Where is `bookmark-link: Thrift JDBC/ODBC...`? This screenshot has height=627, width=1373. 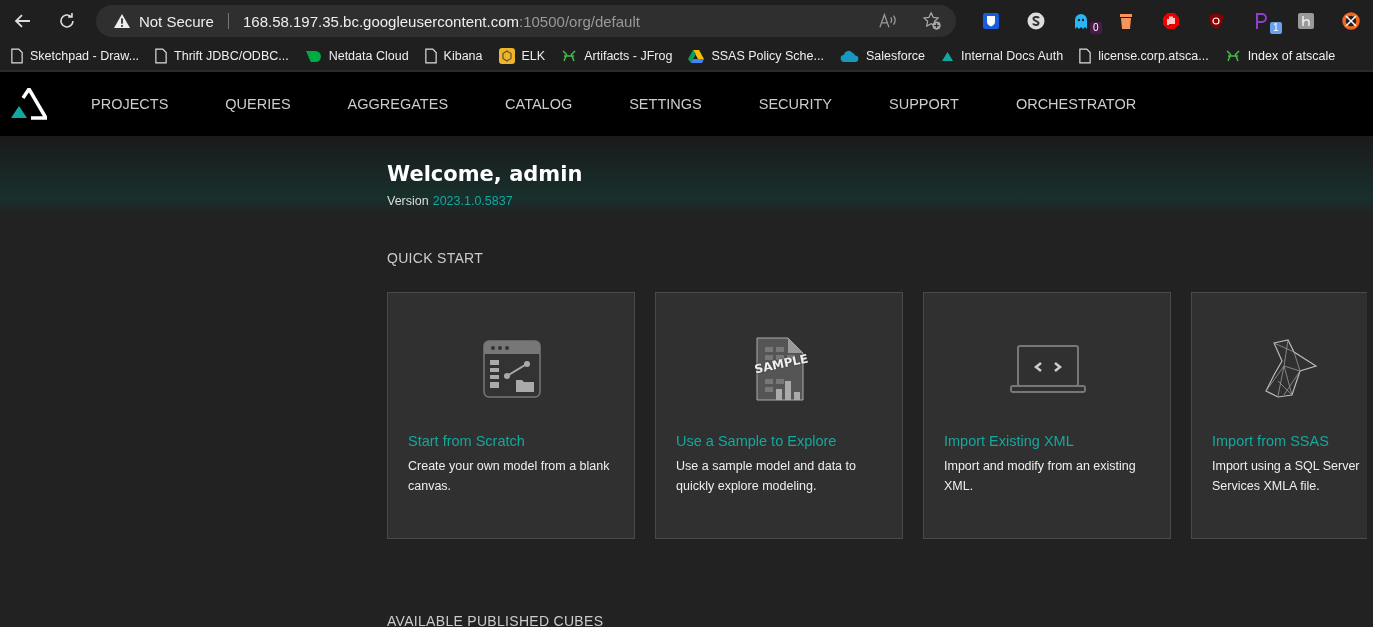
bookmark-link: Thrift JDBC/ODBC... is located at coordinates (222, 56).